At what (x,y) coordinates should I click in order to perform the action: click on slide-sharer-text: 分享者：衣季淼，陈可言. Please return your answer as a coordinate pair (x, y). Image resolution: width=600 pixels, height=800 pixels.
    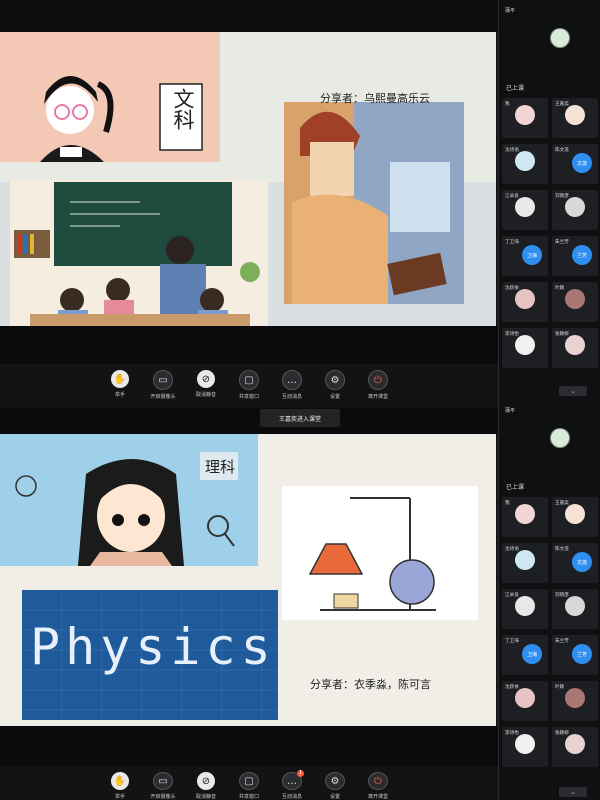
    Looking at the image, I should click on (370, 684).